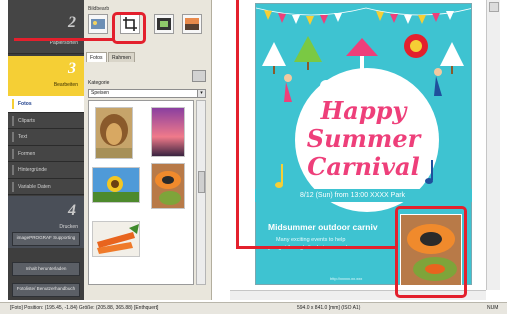 The width and height of the screenshot is (507, 314). What do you see at coordinates (46, 120) in the screenshot?
I see `submenu-item-cliparts: Cliparts` at bounding box center [46, 120].